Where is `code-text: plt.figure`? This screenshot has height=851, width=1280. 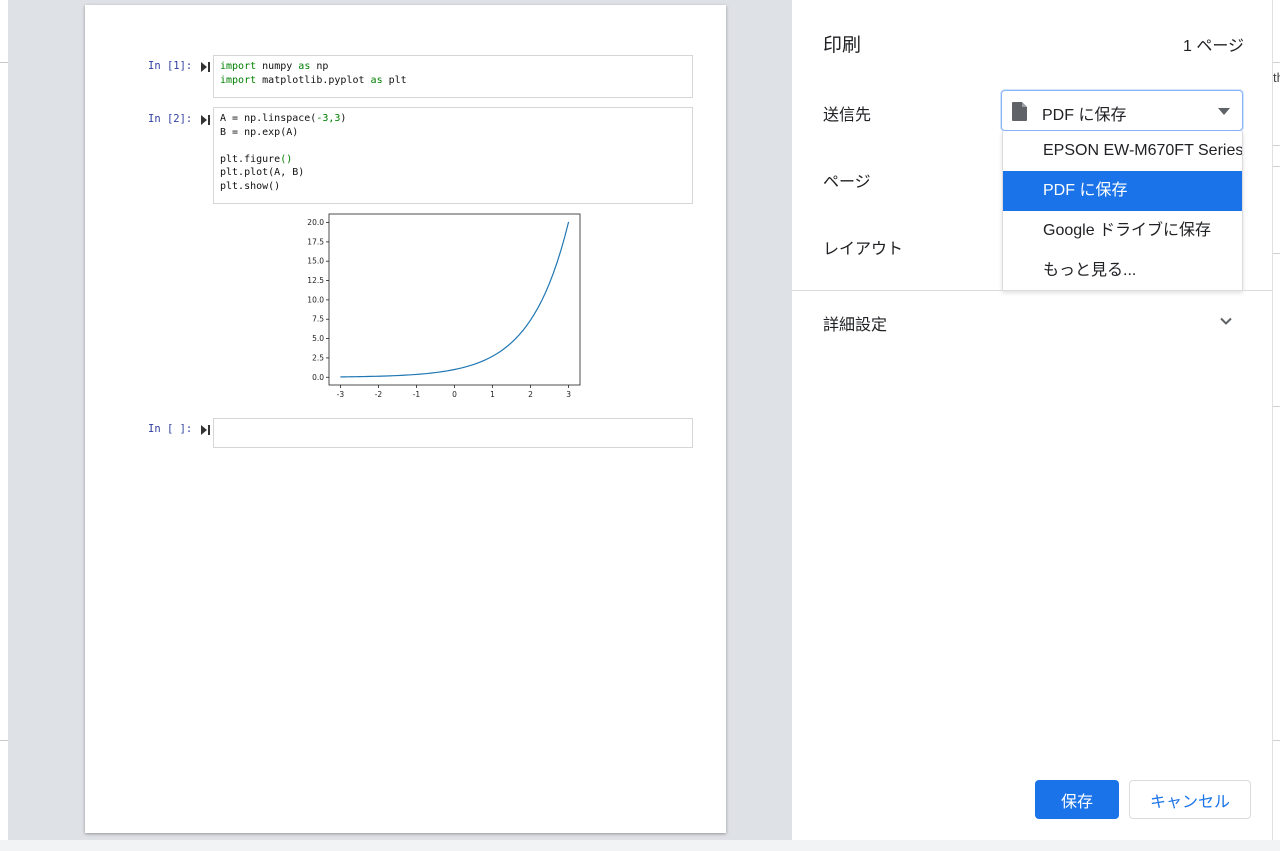 code-text: plt.figure is located at coordinates (250, 159).